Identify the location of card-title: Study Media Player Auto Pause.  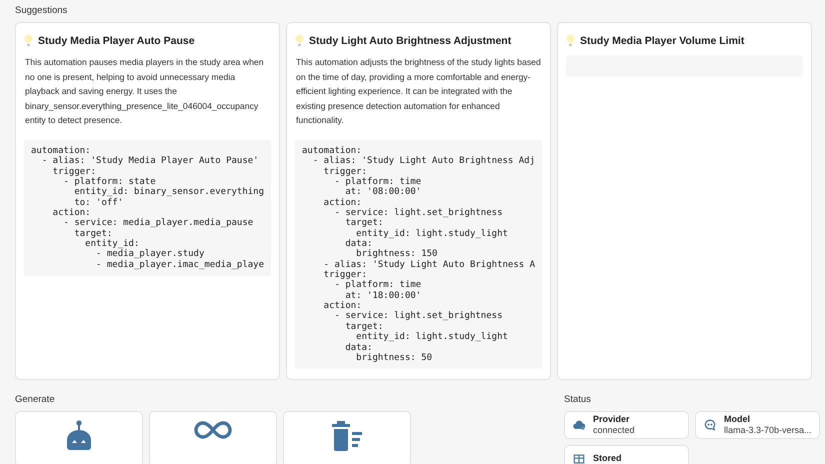
(116, 40).